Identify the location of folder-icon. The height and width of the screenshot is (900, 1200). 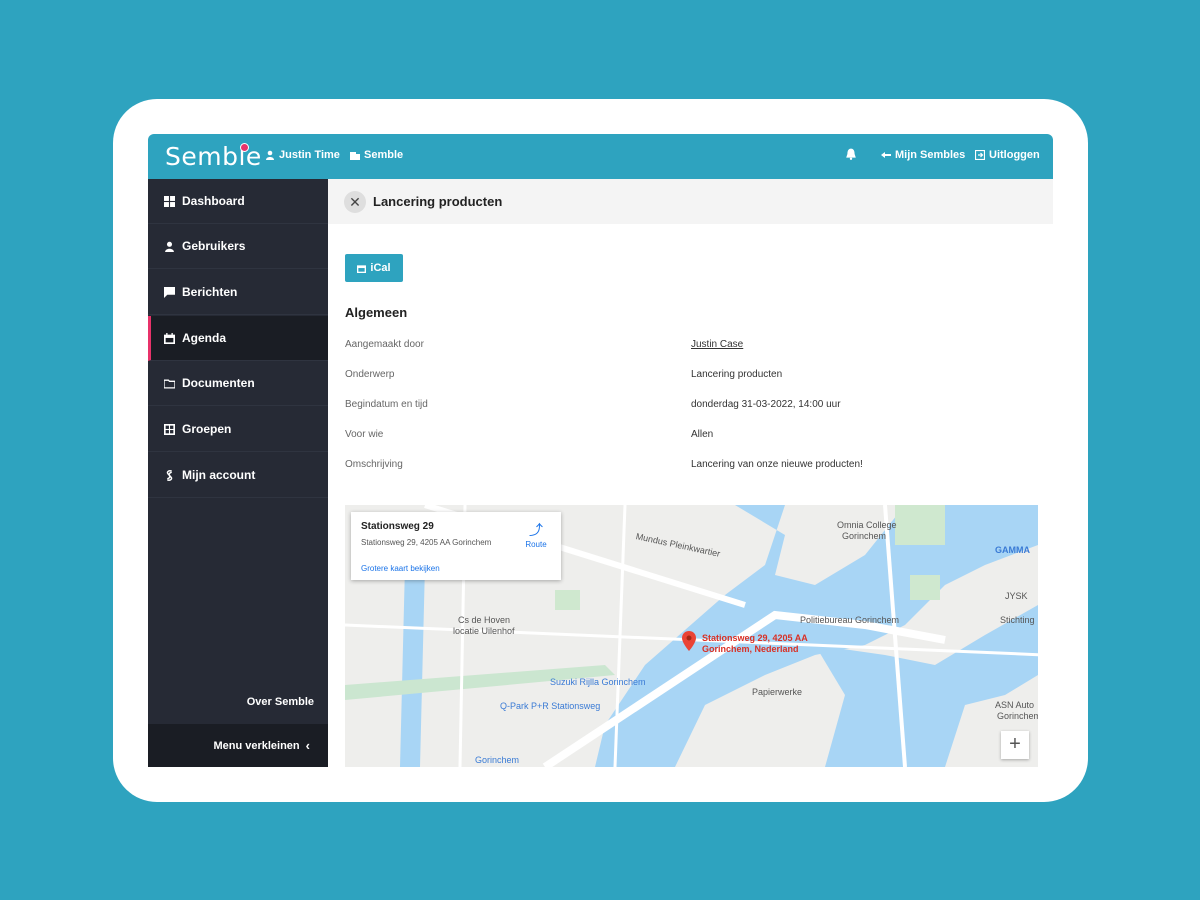
(169, 384).